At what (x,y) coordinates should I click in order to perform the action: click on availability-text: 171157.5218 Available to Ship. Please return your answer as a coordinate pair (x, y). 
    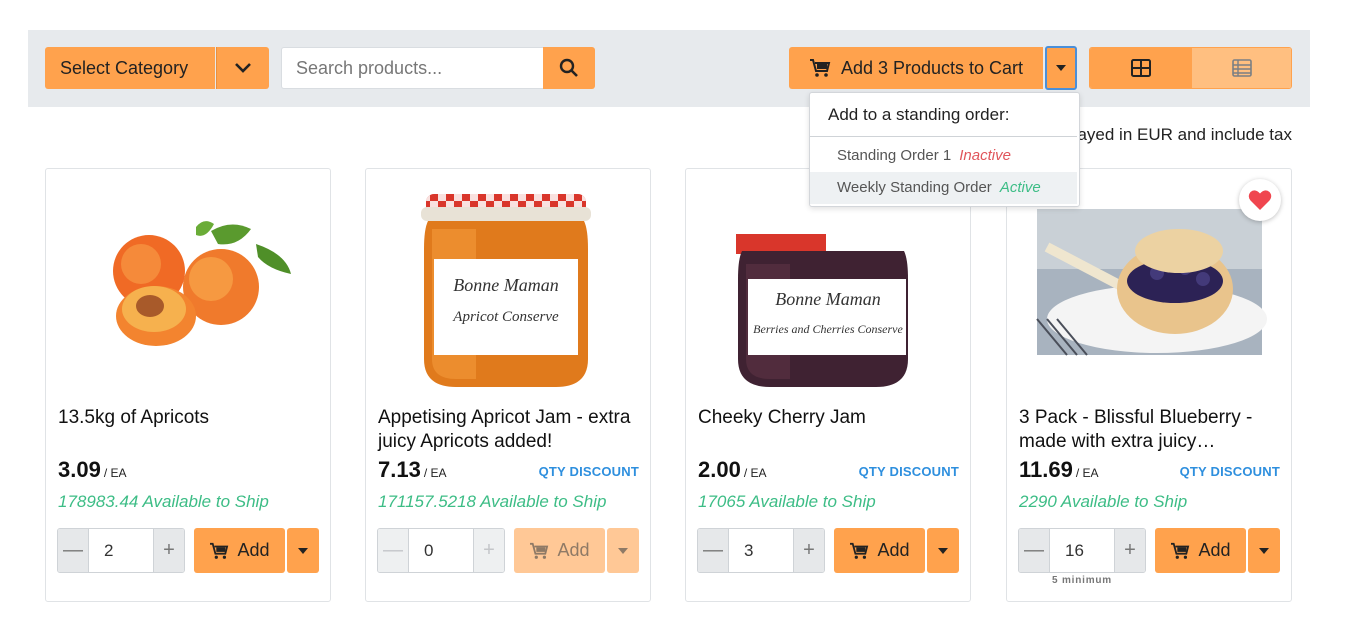
    Looking at the image, I should click on (492, 501).